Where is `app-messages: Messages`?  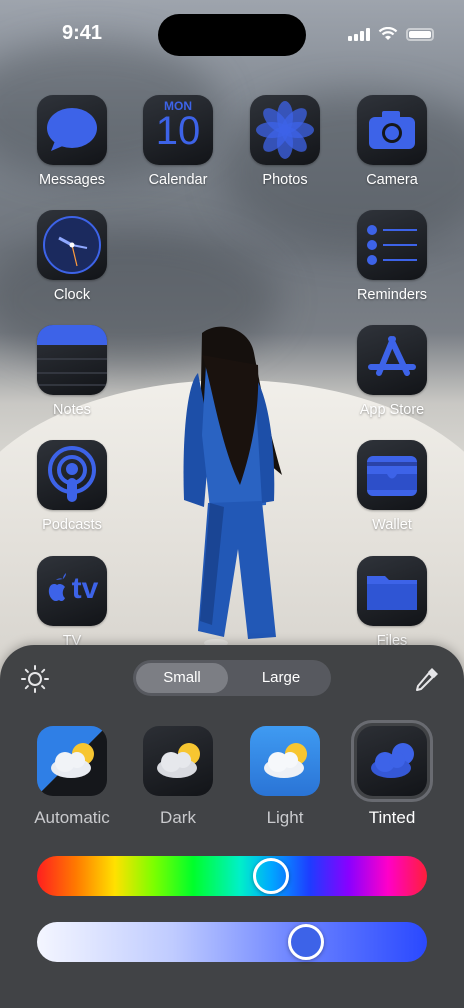
app-messages: Messages is located at coordinates (72, 141).